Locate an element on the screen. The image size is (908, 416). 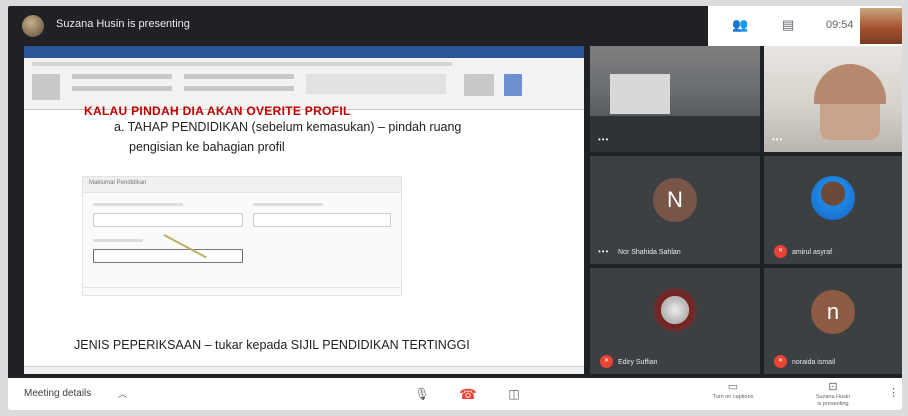
participant-name: Nor Shahida Sahlan is located at coordinates (649, 252).